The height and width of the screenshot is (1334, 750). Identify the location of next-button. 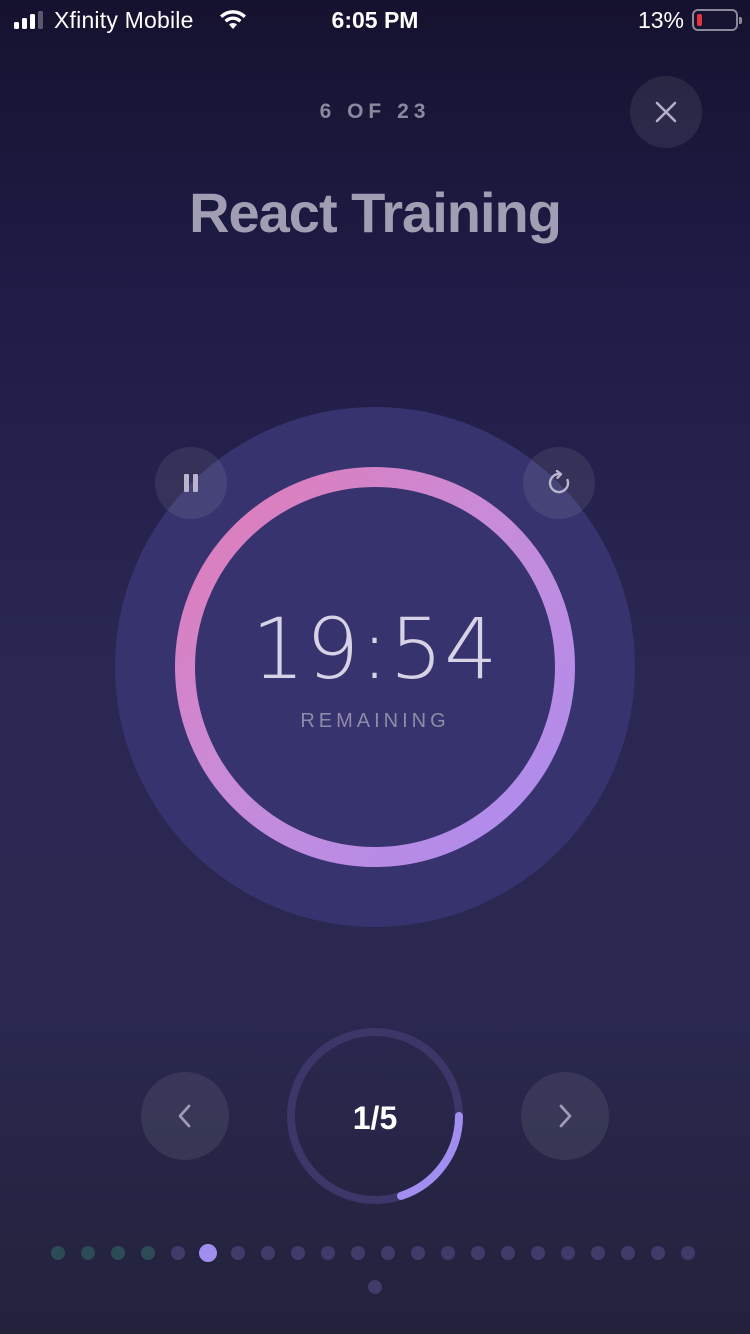
(565, 1116).